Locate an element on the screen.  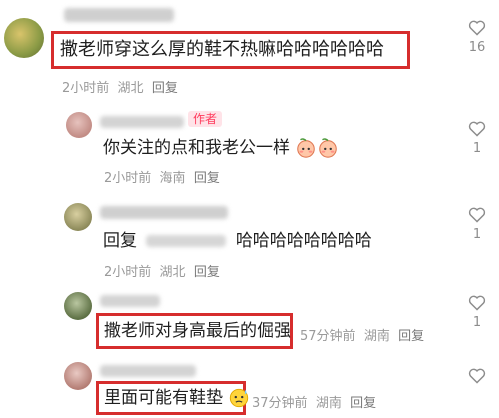
like-button: 16 is located at coordinates (477, 37).